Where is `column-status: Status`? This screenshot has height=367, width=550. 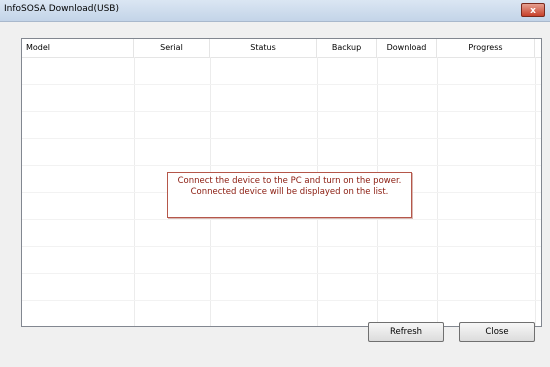
column-status: Status is located at coordinates (263, 48).